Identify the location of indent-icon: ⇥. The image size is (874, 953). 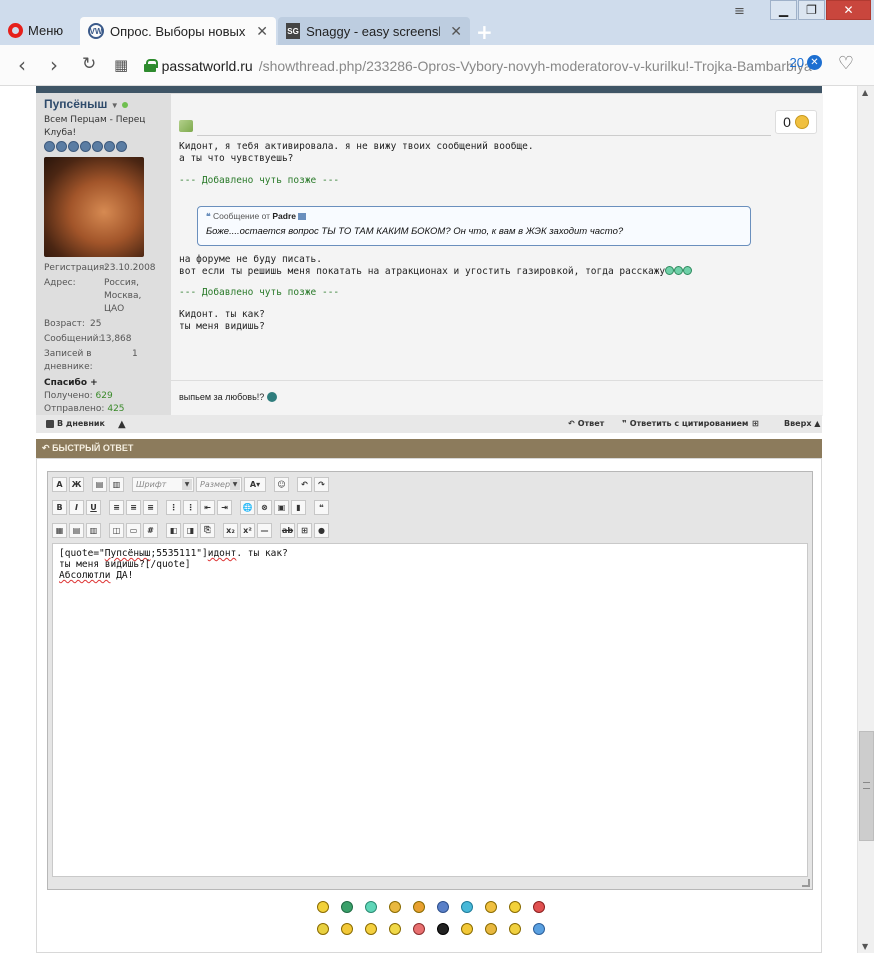
(224, 507).